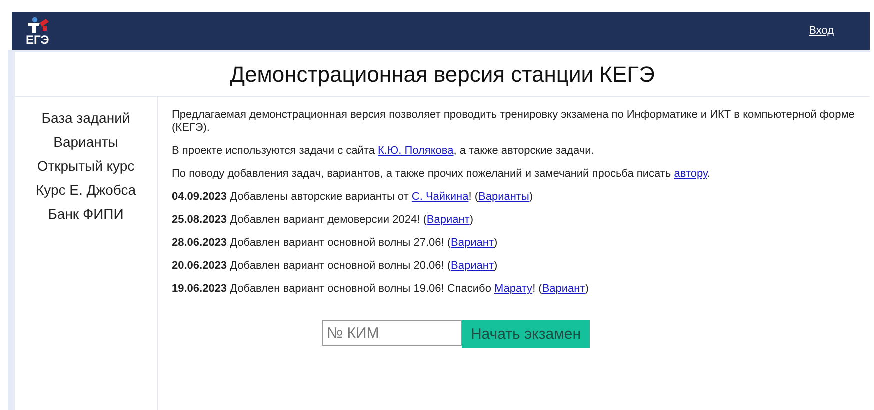  Describe the element at coordinates (335, 243) in the screenshot. I see `news-item: 28.06.2023 Добавлен вариант основной волны 27.06! (Вариант)` at that location.